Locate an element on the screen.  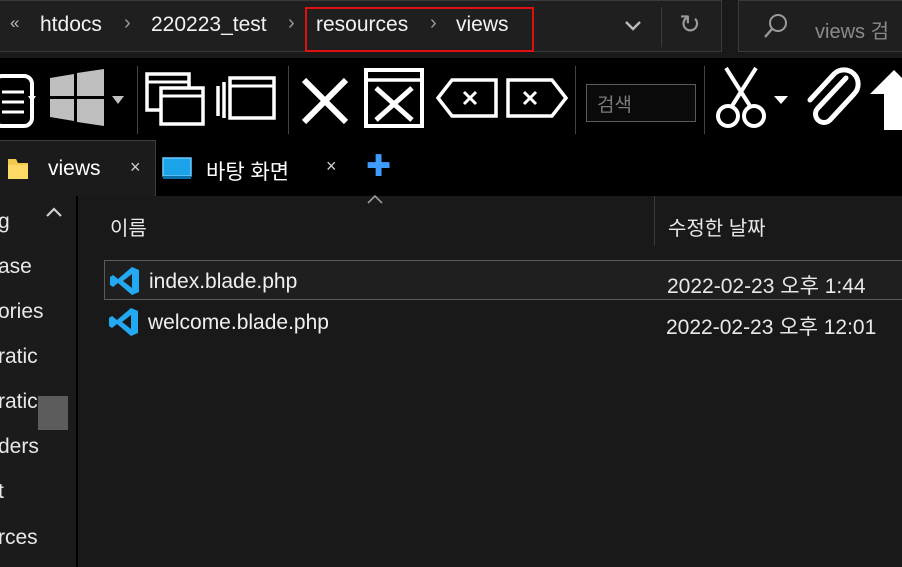
annotation-highlight-box is located at coordinates (419, 29).